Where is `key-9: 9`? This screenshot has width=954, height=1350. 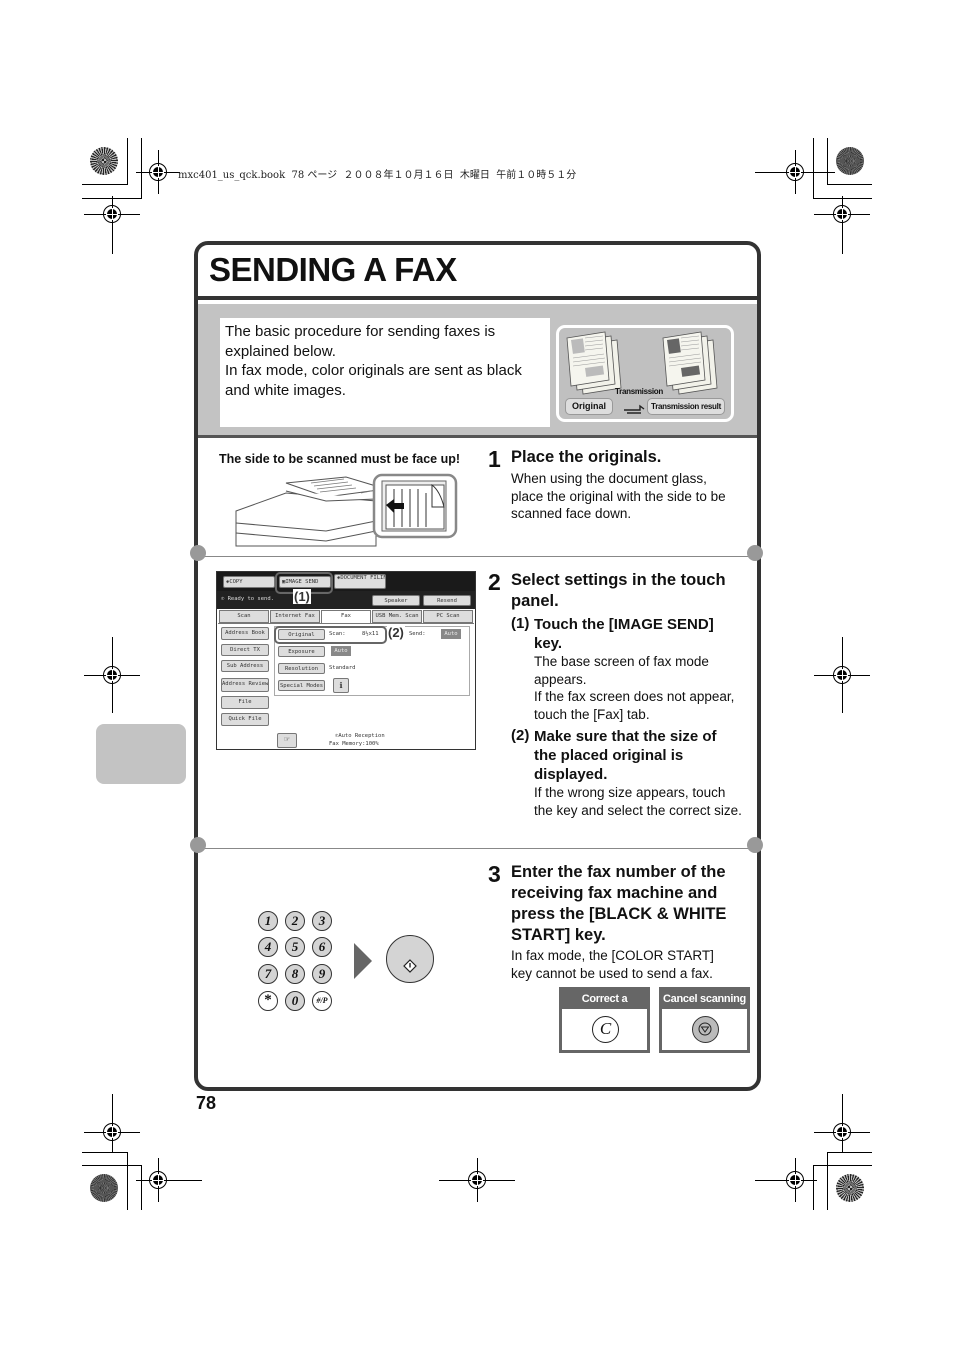 key-9: 9 is located at coordinates (322, 974).